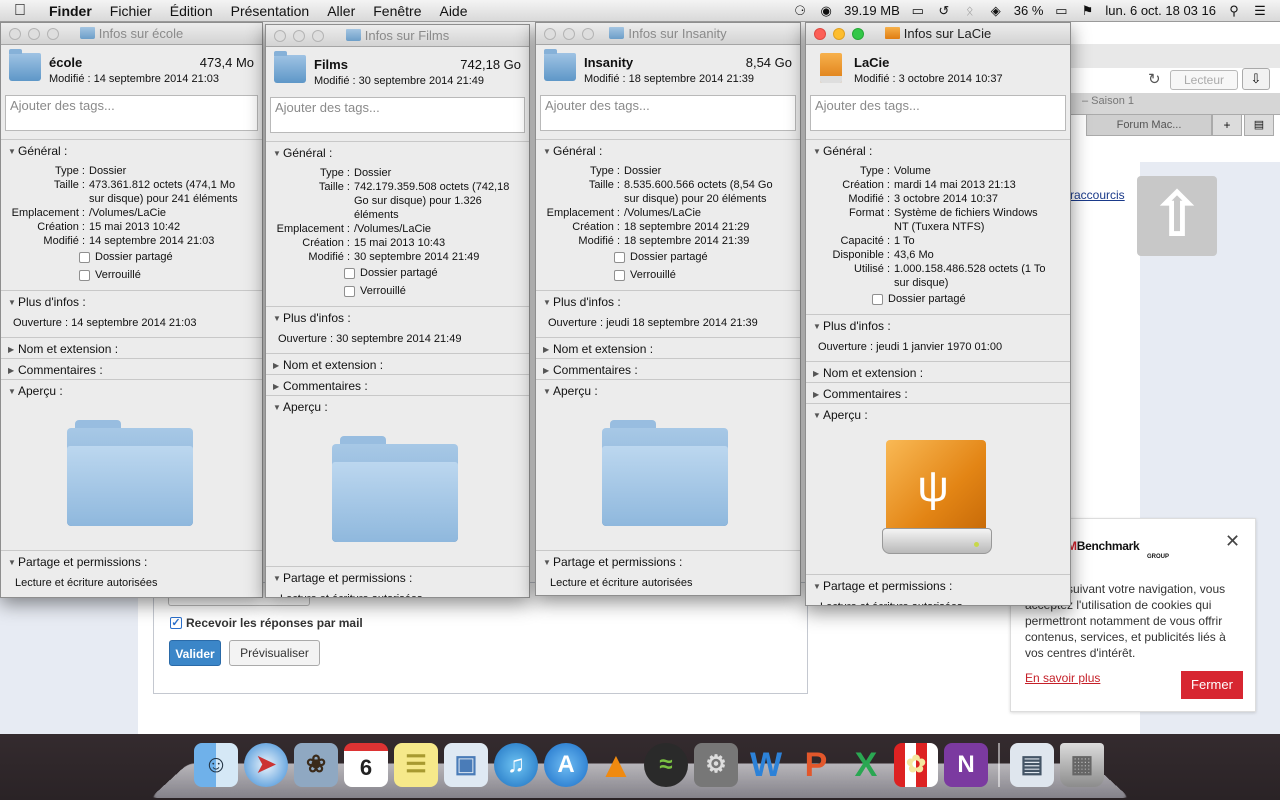 The width and height of the screenshot is (1280, 800). I want to click on battery-percent: 36 %, so click(1029, 10).